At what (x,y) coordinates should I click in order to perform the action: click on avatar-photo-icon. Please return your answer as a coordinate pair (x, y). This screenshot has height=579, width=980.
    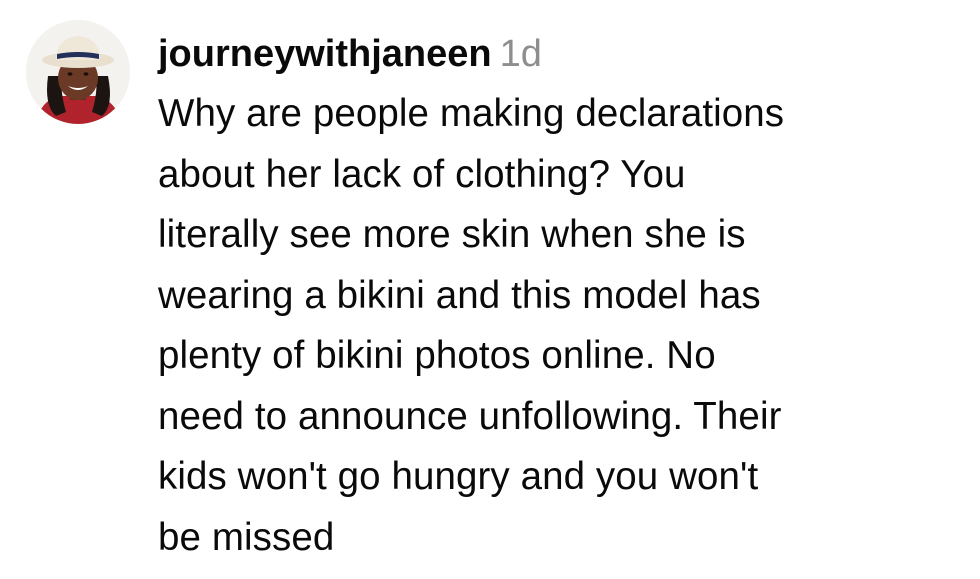
    Looking at the image, I should click on (78, 72).